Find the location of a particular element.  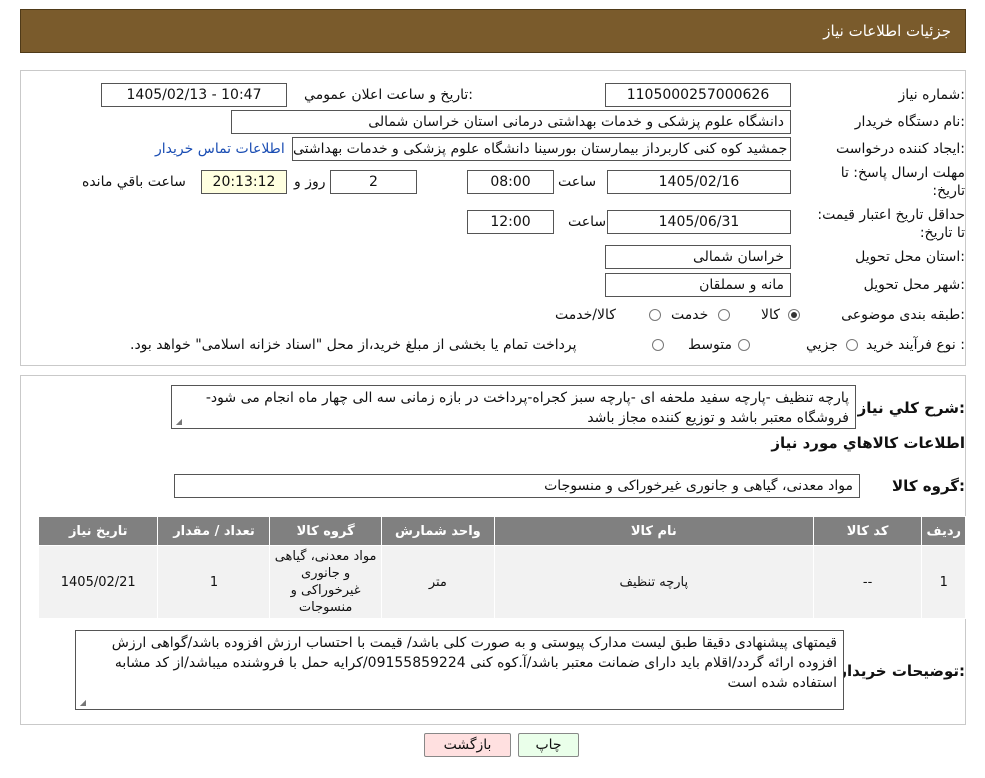

cell-need-date: 1405/02/21 is located at coordinates (98, 582).